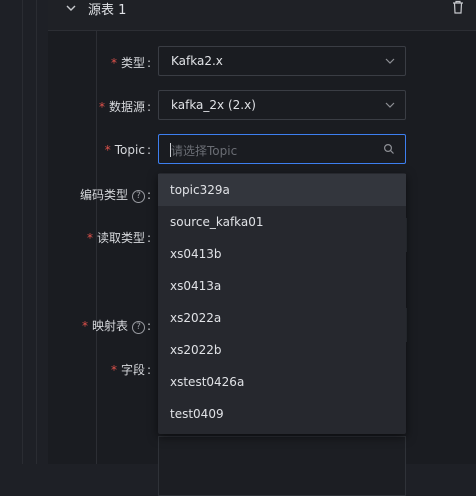 The height and width of the screenshot is (496, 476). I want to click on topic-option: xs2022a, so click(282, 318).